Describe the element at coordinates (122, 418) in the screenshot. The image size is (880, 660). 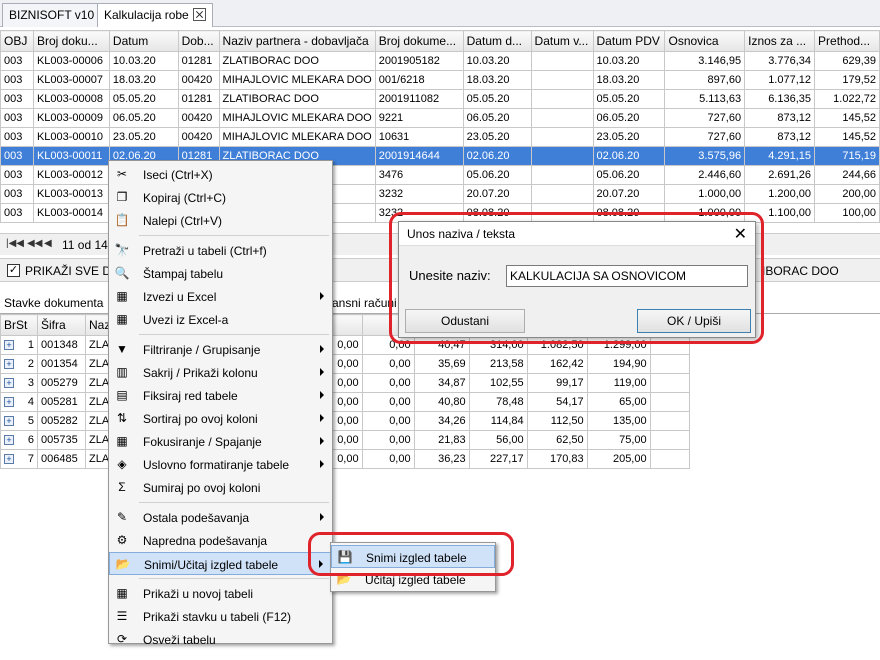
I see `sort-icon: ⇅` at that location.